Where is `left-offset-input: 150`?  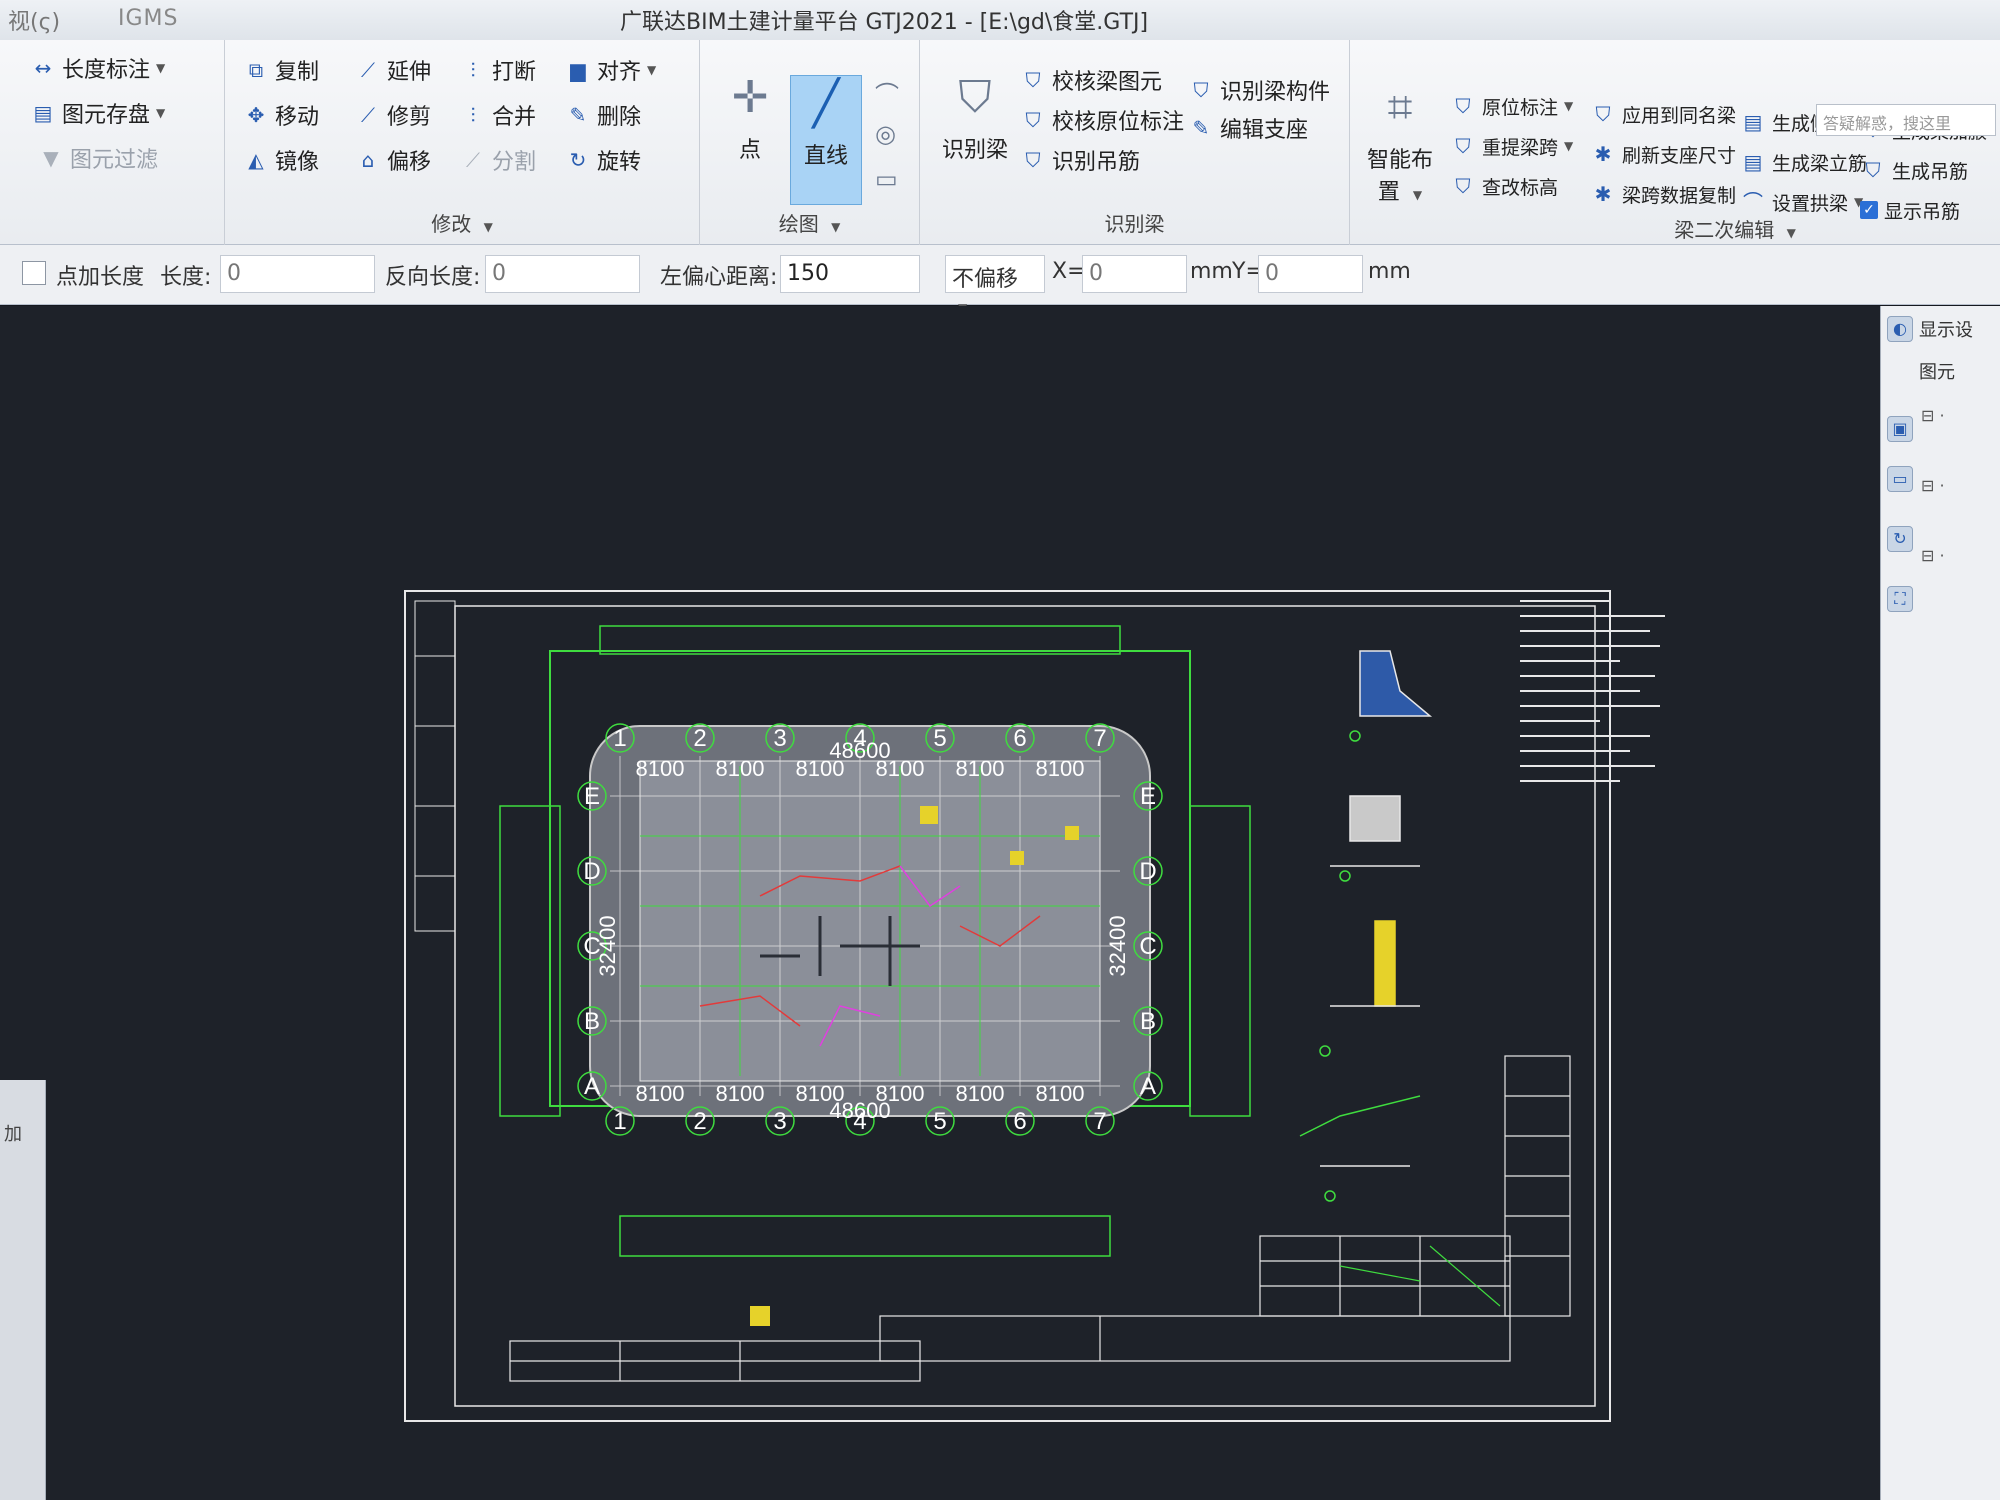
left-offset-input: 150 is located at coordinates (850, 274).